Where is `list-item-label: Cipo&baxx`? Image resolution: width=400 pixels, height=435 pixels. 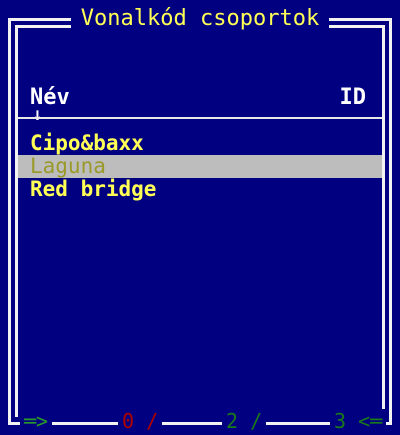 list-item-label: Cipo&baxx is located at coordinates (87, 143).